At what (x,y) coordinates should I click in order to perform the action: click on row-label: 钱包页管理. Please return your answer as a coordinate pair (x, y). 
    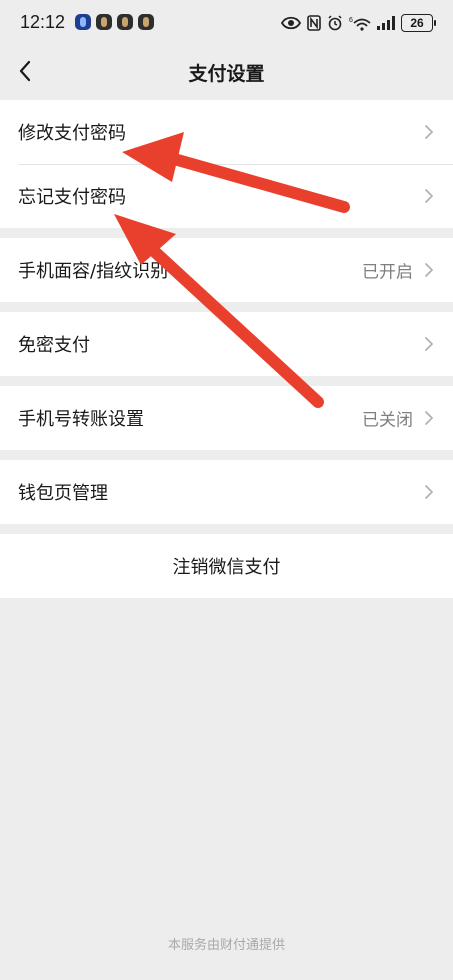
    Looking at the image, I should click on (63, 493).